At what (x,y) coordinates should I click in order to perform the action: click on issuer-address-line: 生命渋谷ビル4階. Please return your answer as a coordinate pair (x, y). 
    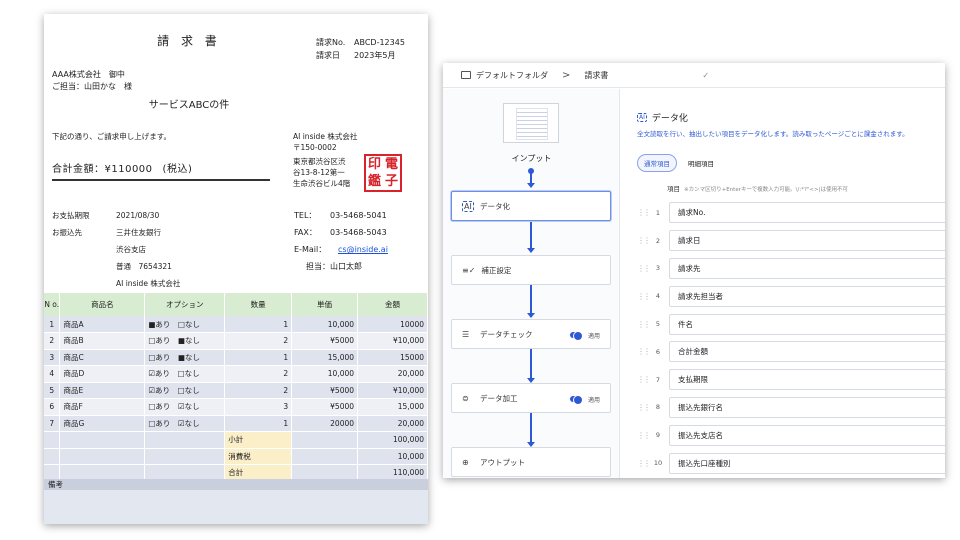
    Looking at the image, I should click on (322, 183).